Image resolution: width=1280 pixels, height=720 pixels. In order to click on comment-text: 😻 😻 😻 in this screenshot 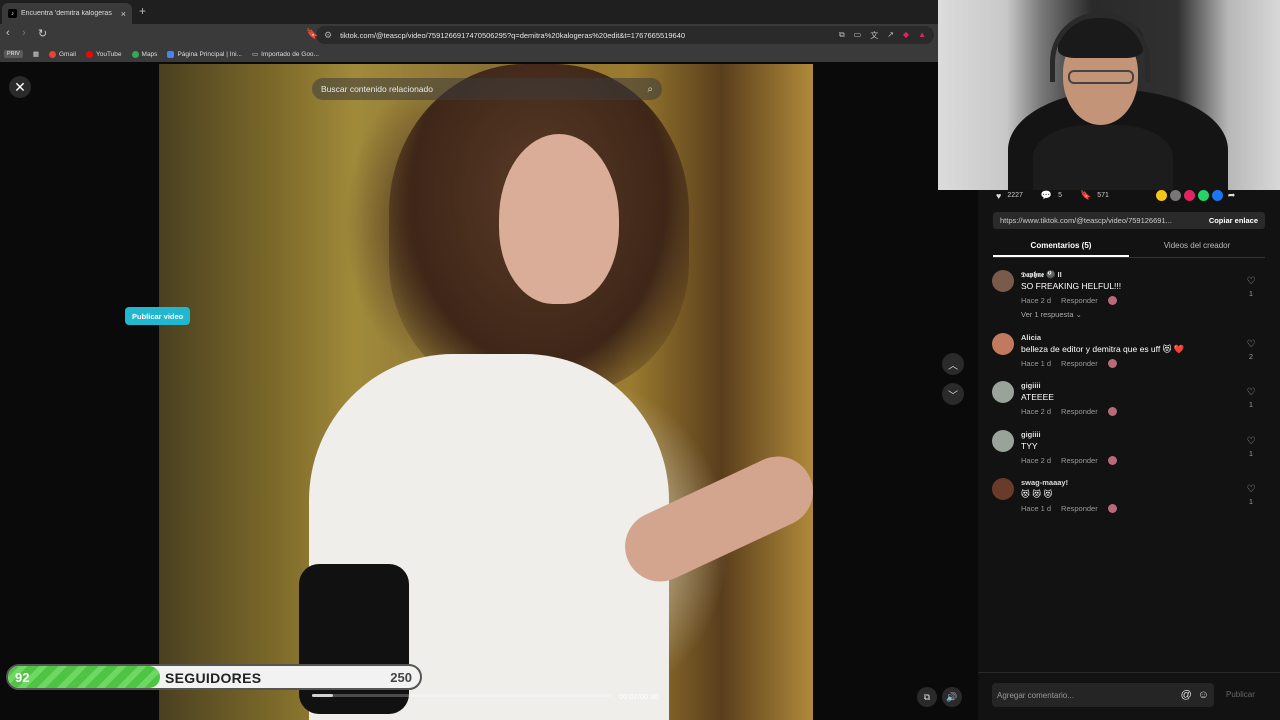, I will do `click(1037, 494)`.